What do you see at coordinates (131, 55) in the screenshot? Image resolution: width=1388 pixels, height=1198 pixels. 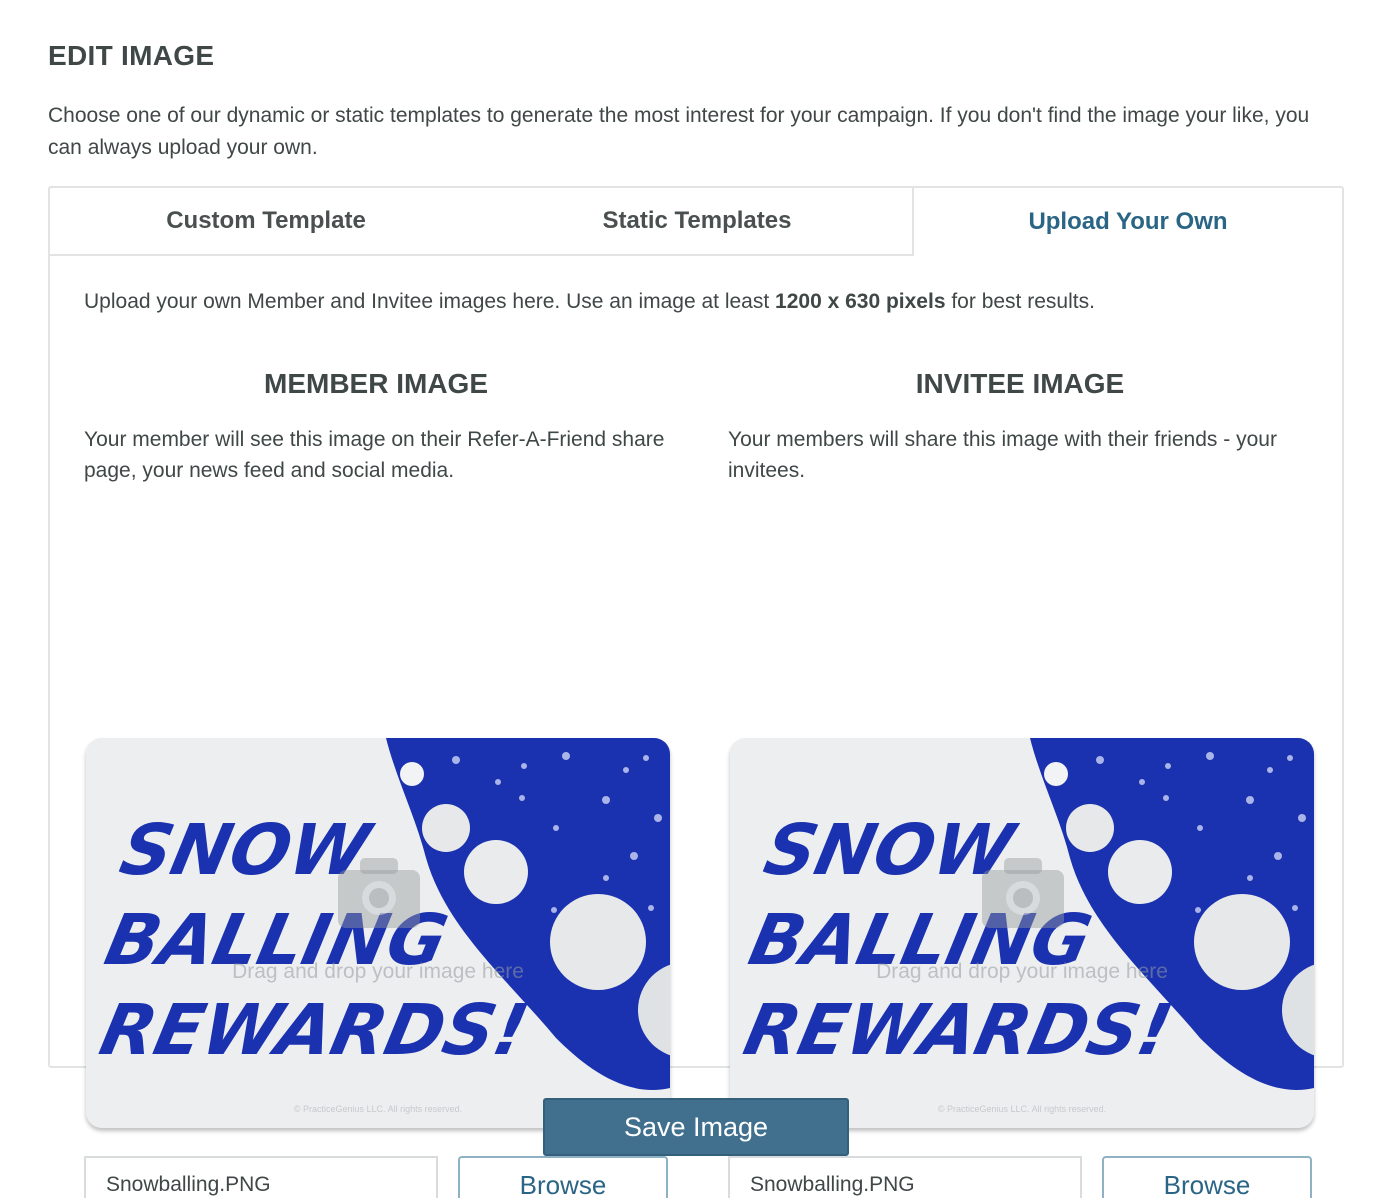 I see `page-title: EDIT IMAGE` at bounding box center [131, 55].